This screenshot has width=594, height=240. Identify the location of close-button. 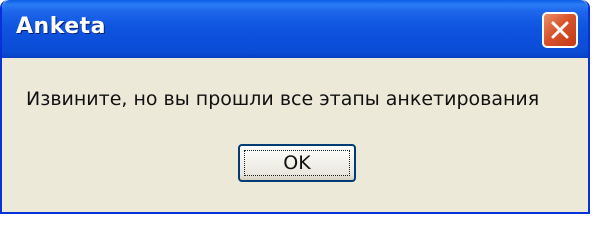
(560, 30).